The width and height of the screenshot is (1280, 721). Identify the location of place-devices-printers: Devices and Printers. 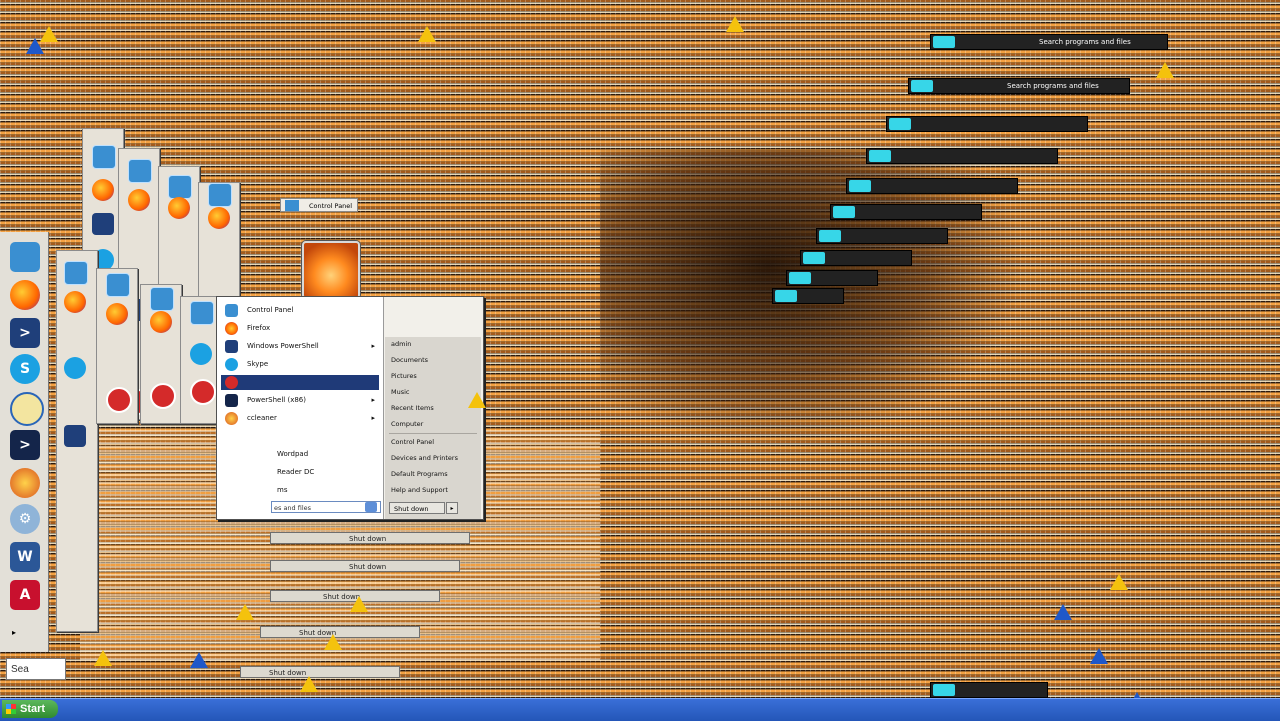
(434, 458).